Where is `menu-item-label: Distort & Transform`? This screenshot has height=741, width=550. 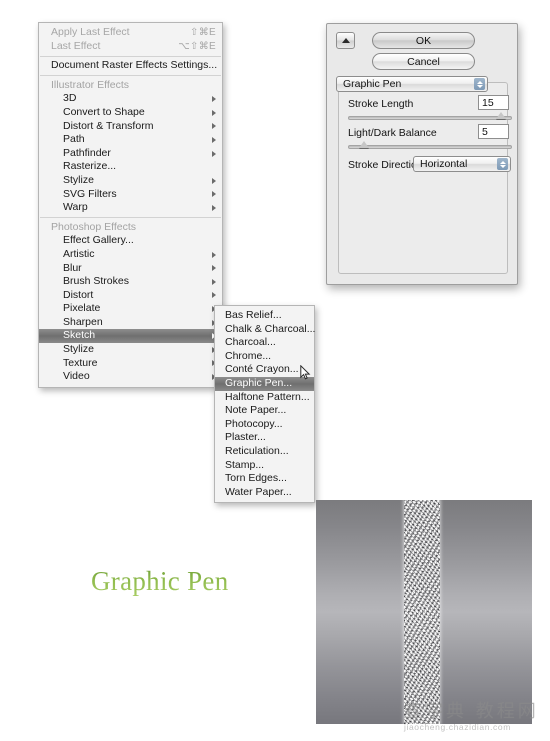
menu-item-label: Distort & Transform is located at coordinates (108, 125).